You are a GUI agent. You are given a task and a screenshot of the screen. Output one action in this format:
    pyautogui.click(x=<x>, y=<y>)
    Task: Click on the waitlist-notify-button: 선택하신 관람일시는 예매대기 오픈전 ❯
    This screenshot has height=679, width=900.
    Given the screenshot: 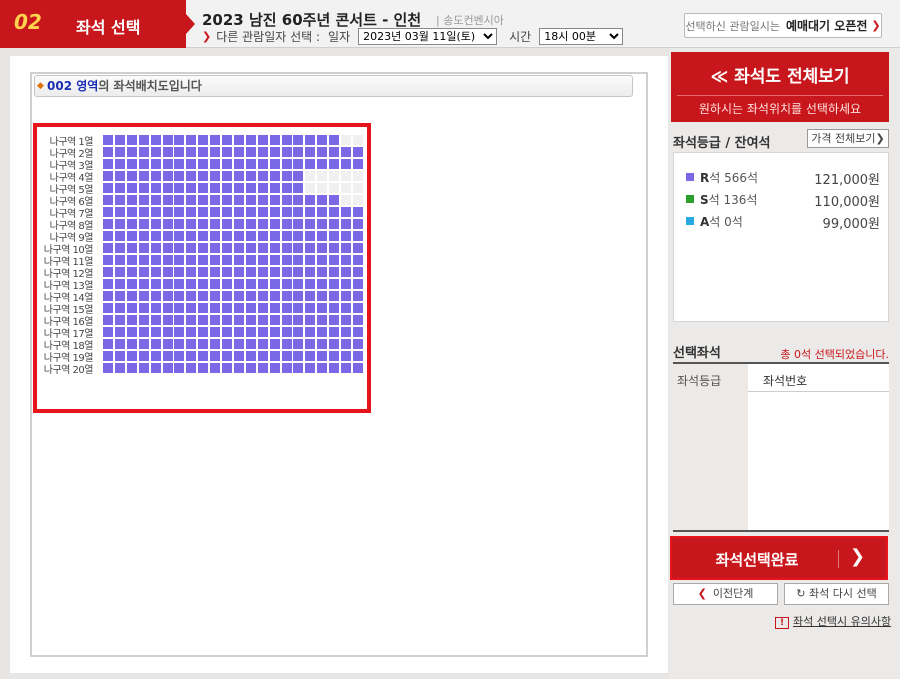 What is the action you would take?
    pyautogui.click(x=783, y=25)
    